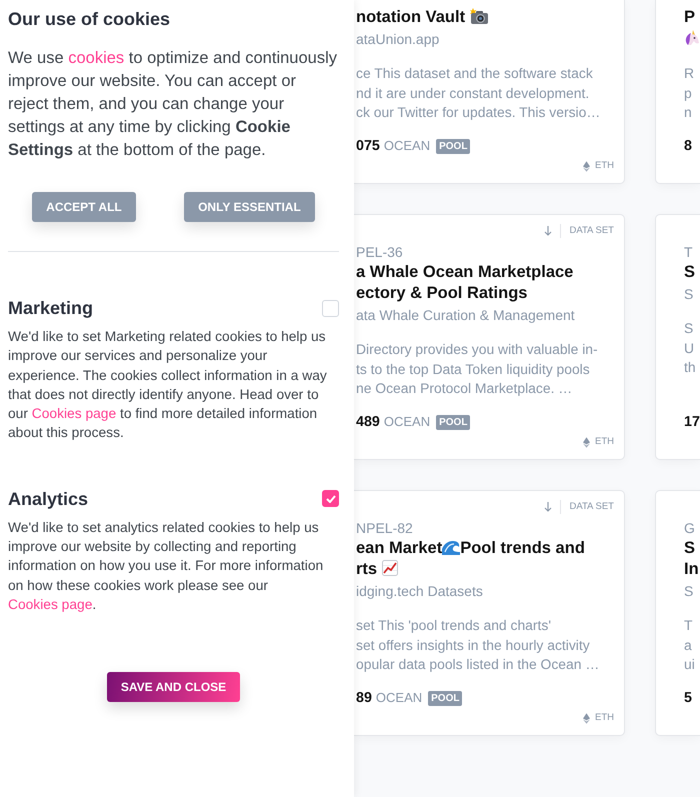  What do you see at coordinates (690, 272) in the screenshot?
I see `dataset-title: S` at bounding box center [690, 272].